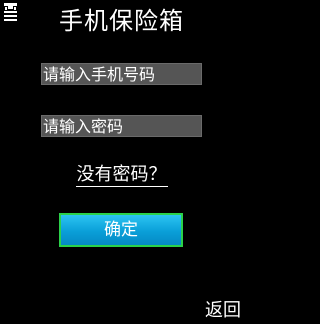  I want to click on no-password-link: 没有密码？, so click(121, 175).